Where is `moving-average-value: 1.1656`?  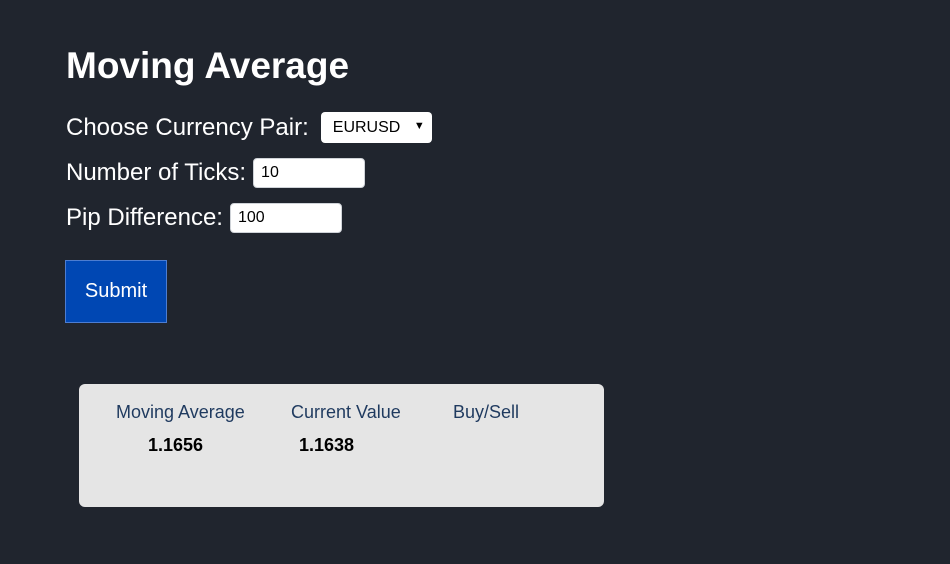
moving-average-value: 1.1656 is located at coordinates (176, 445).